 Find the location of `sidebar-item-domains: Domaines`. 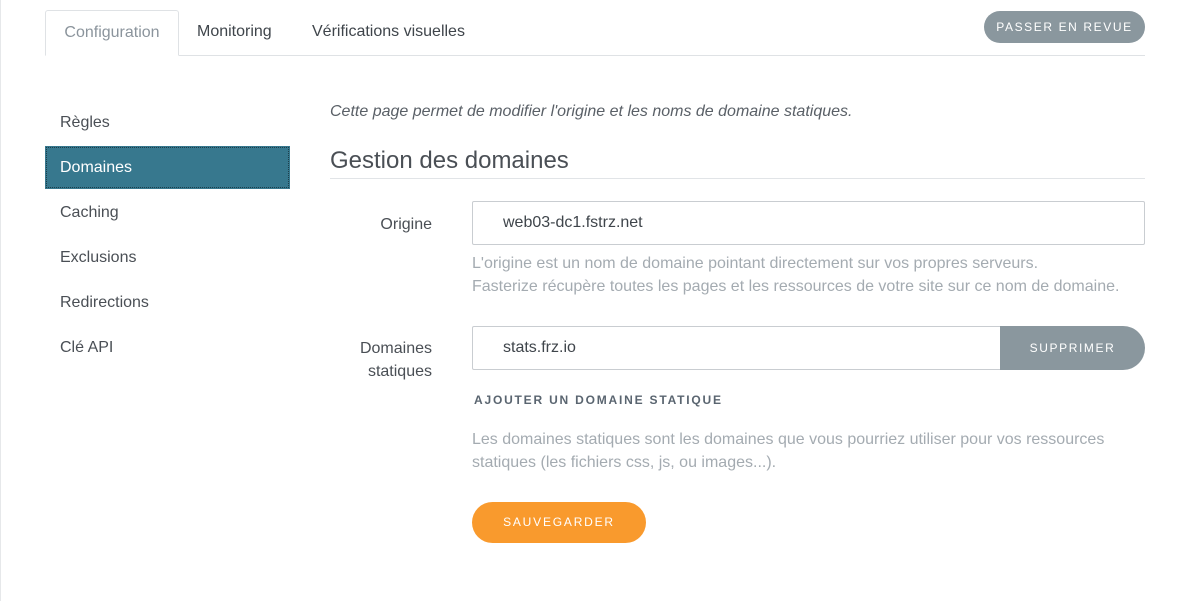

sidebar-item-domains: Domaines is located at coordinates (167, 167).